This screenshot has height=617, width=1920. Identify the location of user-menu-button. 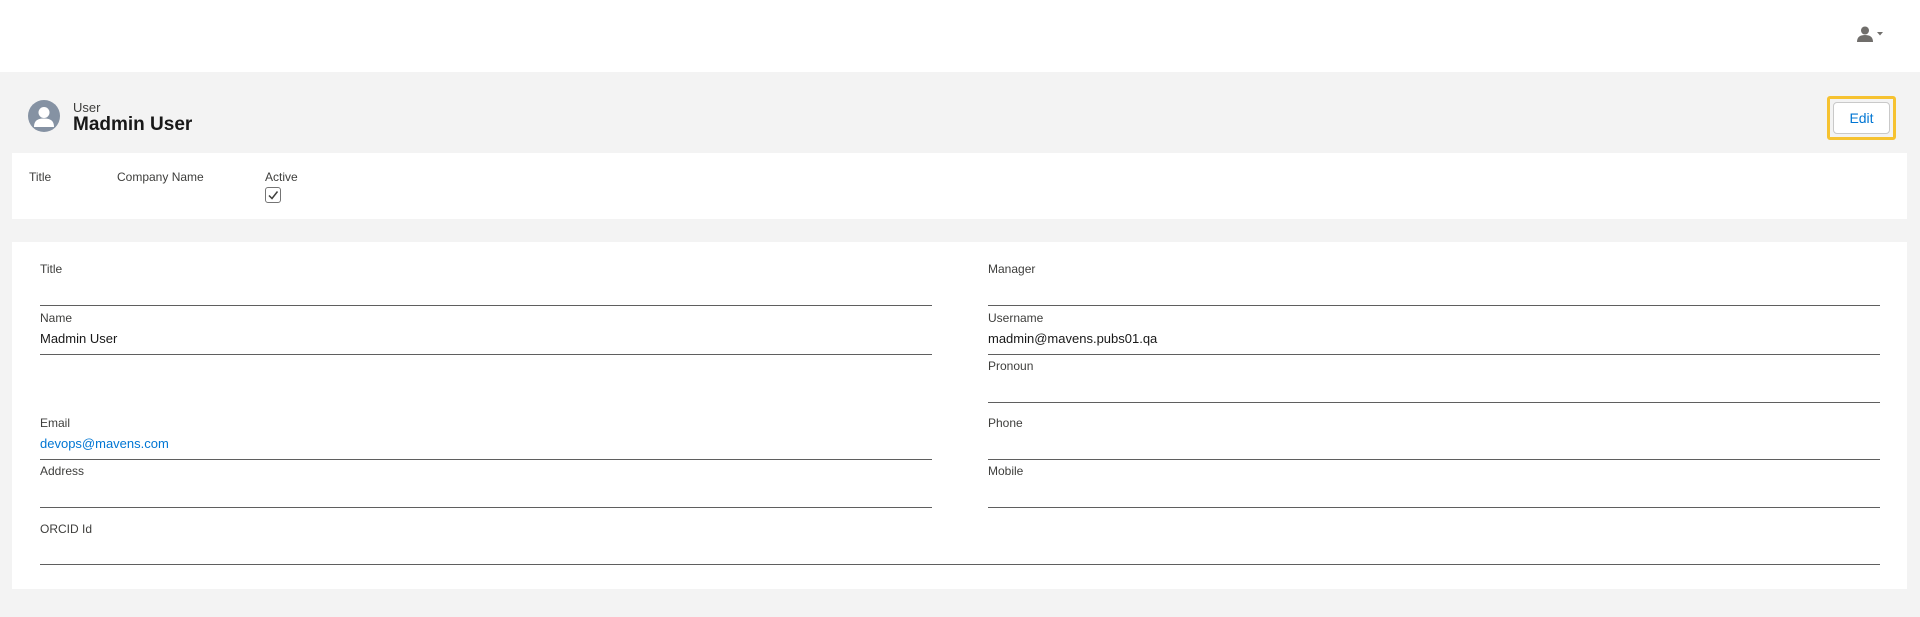
(1871, 34).